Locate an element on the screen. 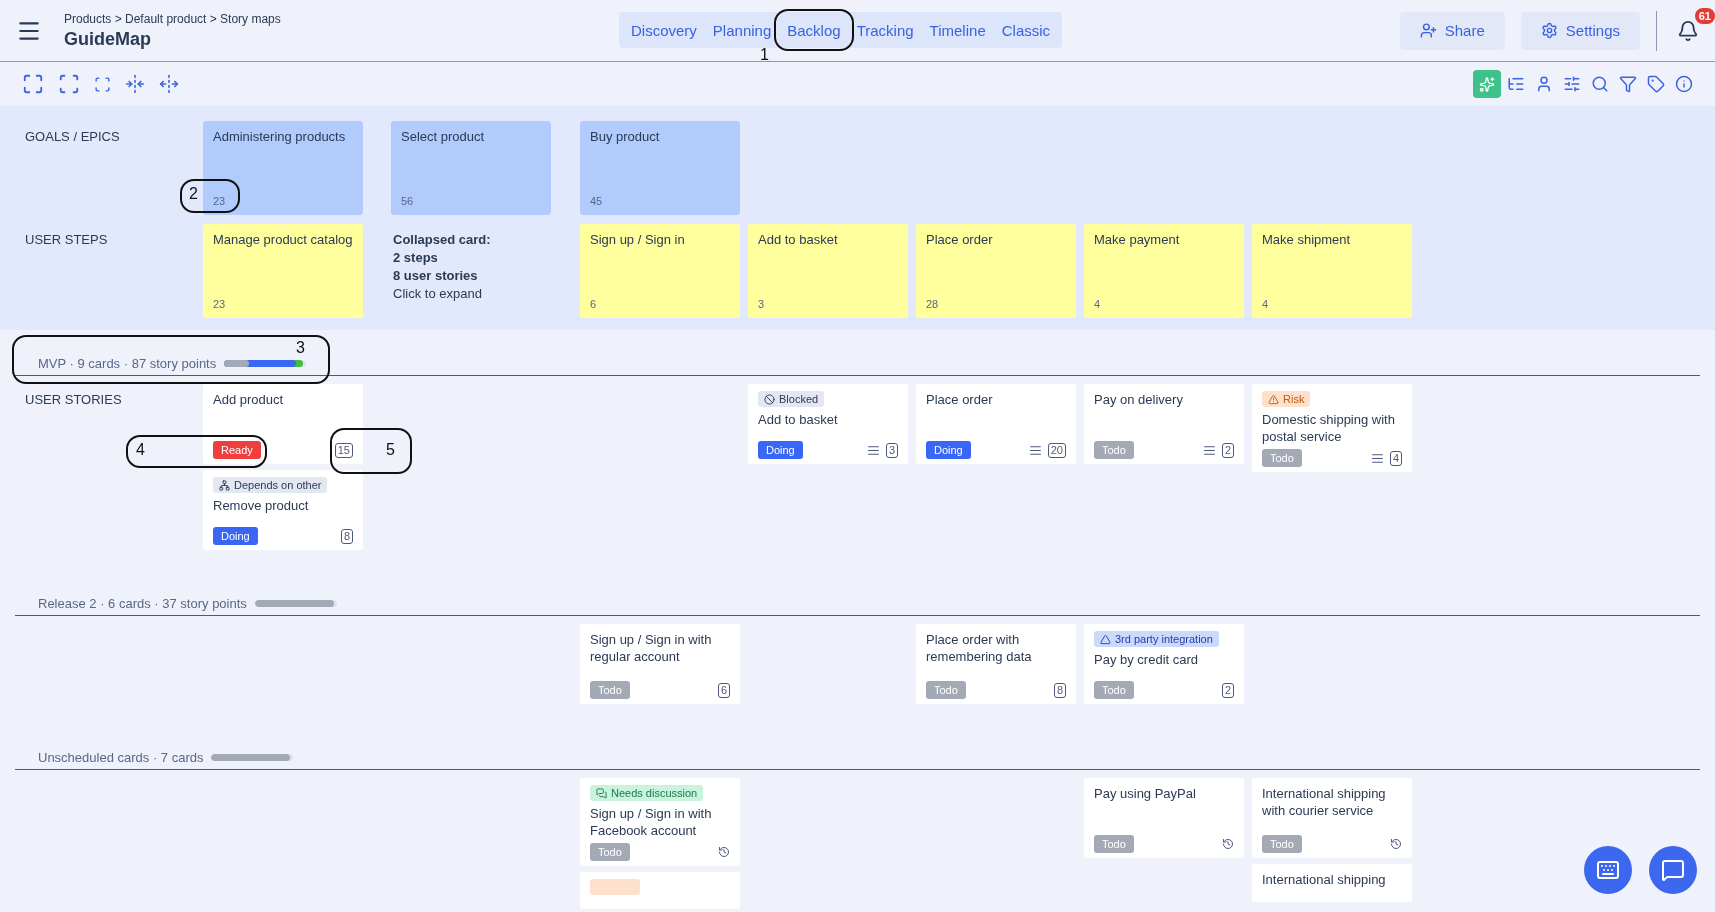 Image resolution: width=1715 pixels, height=912 pixels. card-title: Add product is located at coordinates (249, 399).